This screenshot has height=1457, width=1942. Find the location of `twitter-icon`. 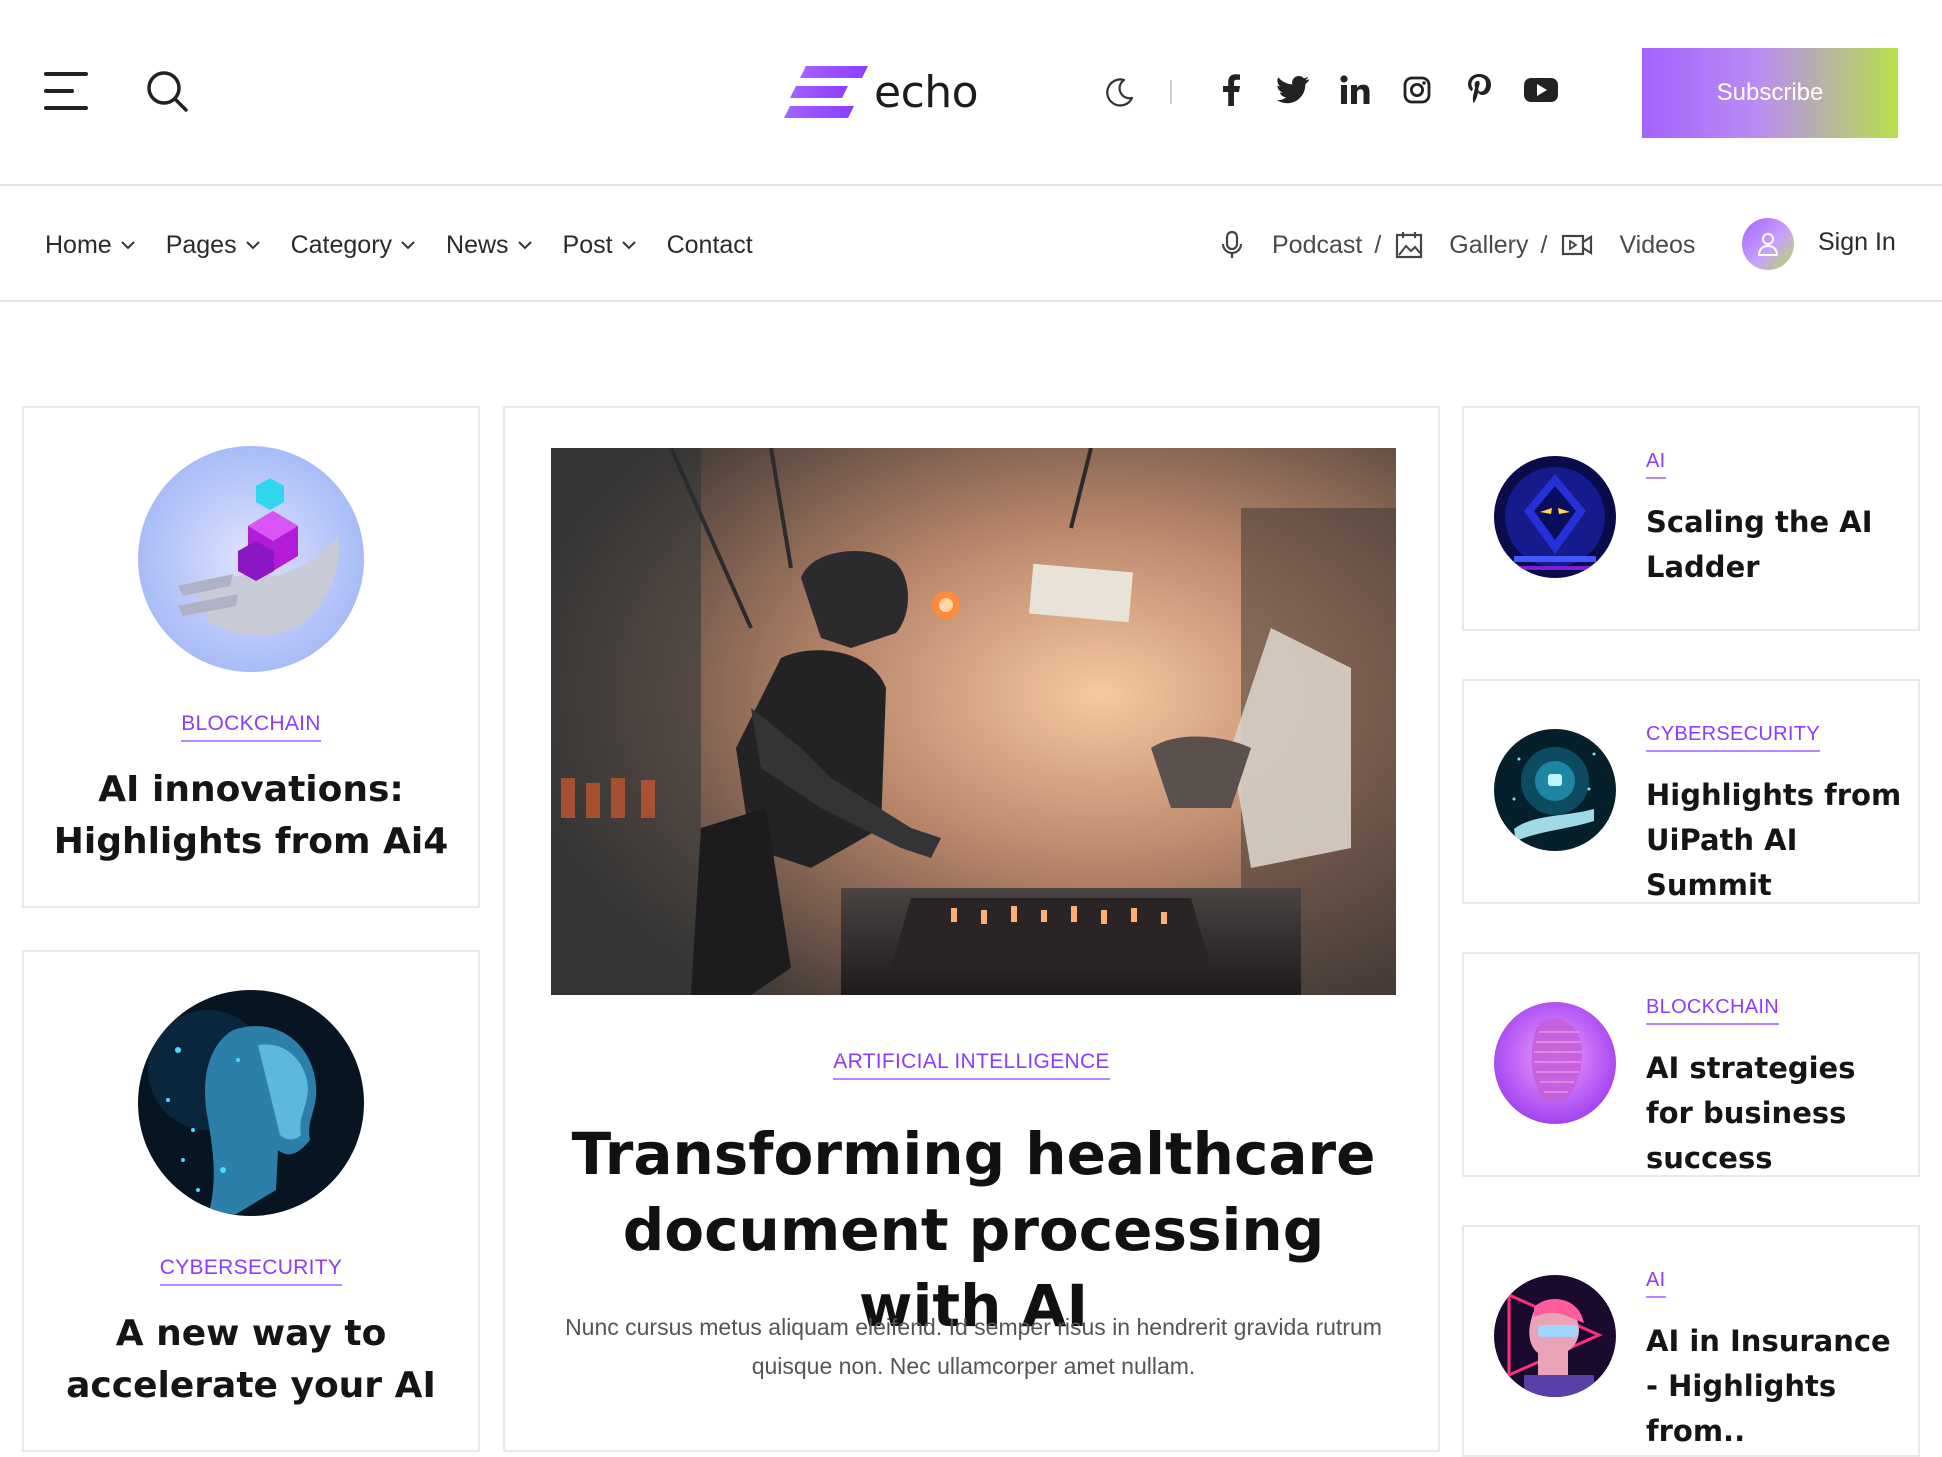

twitter-icon is located at coordinates (1293, 90).